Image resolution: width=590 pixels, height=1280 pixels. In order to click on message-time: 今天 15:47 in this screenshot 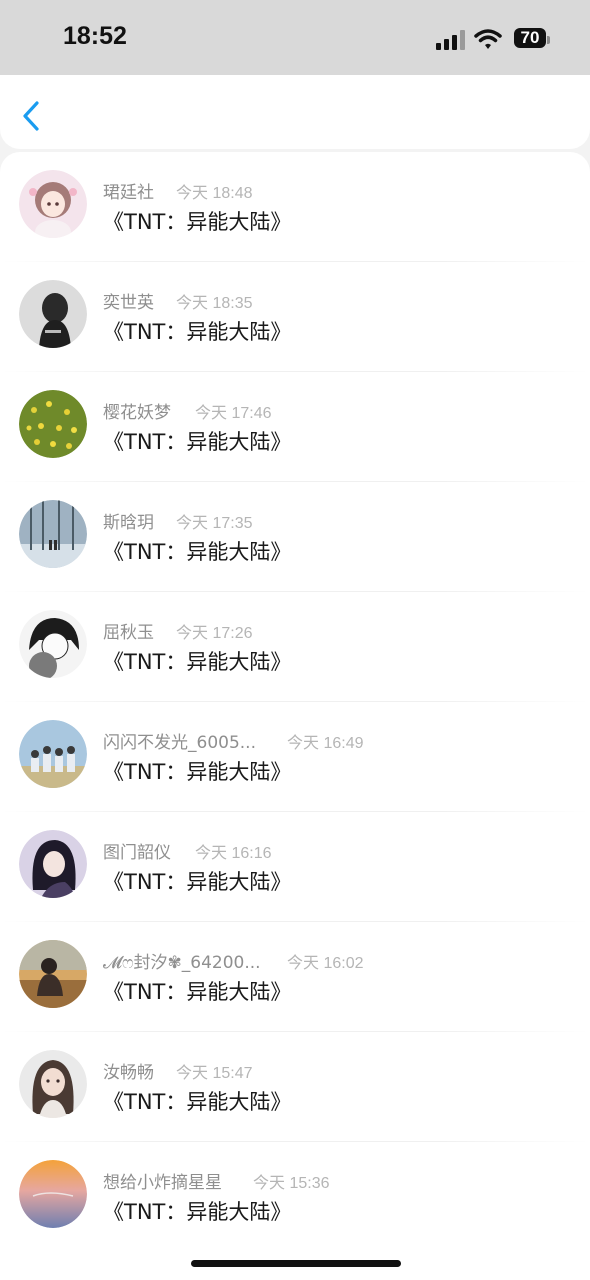, I will do `click(214, 1073)`.